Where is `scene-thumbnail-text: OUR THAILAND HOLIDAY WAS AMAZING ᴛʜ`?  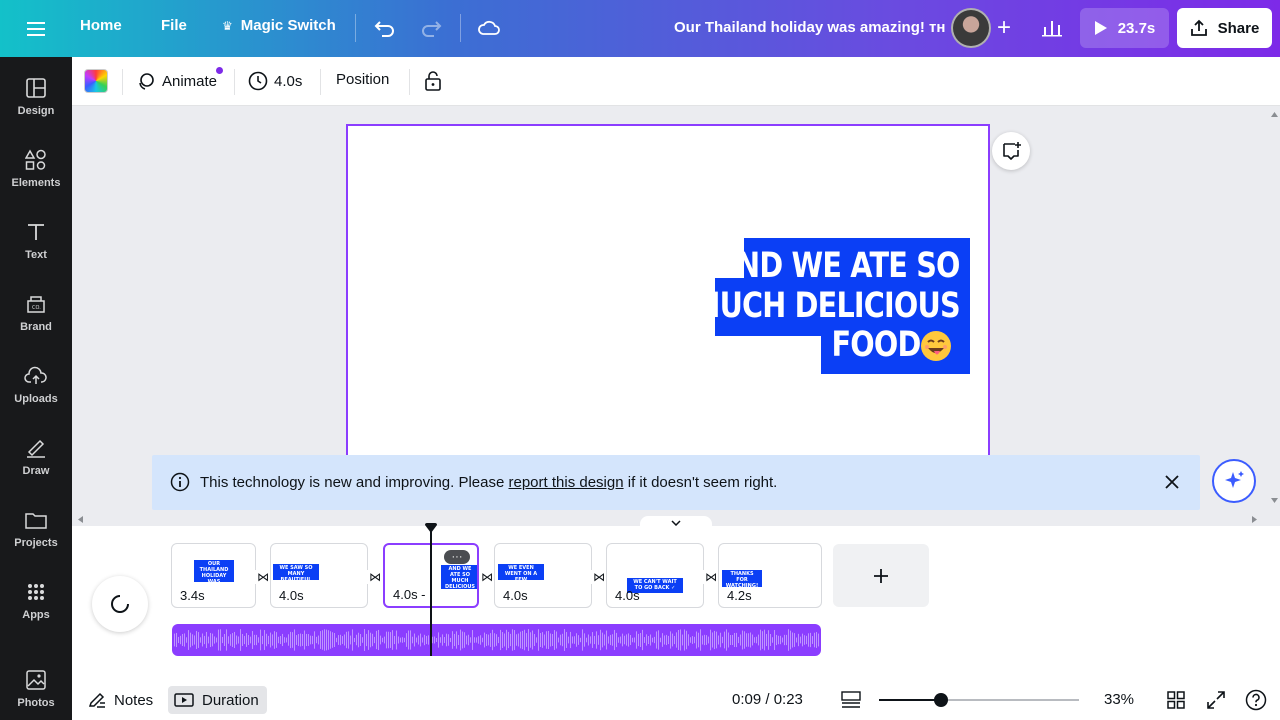 scene-thumbnail-text: OUR THAILAND HOLIDAY WAS AMAZING ᴛʜ is located at coordinates (214, 571).